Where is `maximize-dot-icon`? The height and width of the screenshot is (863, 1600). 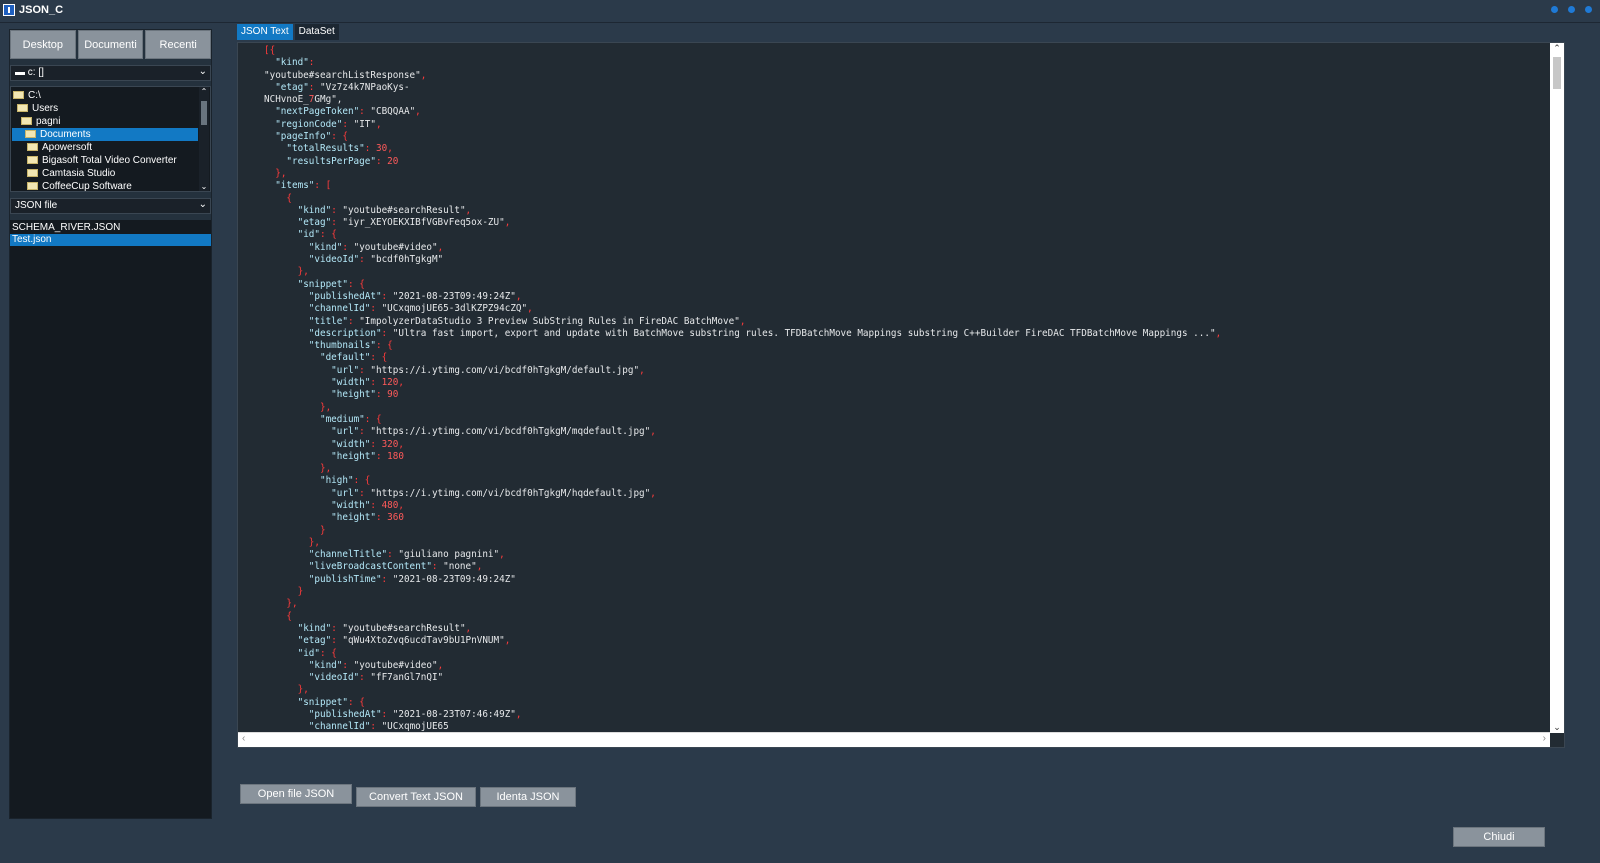
maximize-dot-icon is located at coordinates (1571, 9).